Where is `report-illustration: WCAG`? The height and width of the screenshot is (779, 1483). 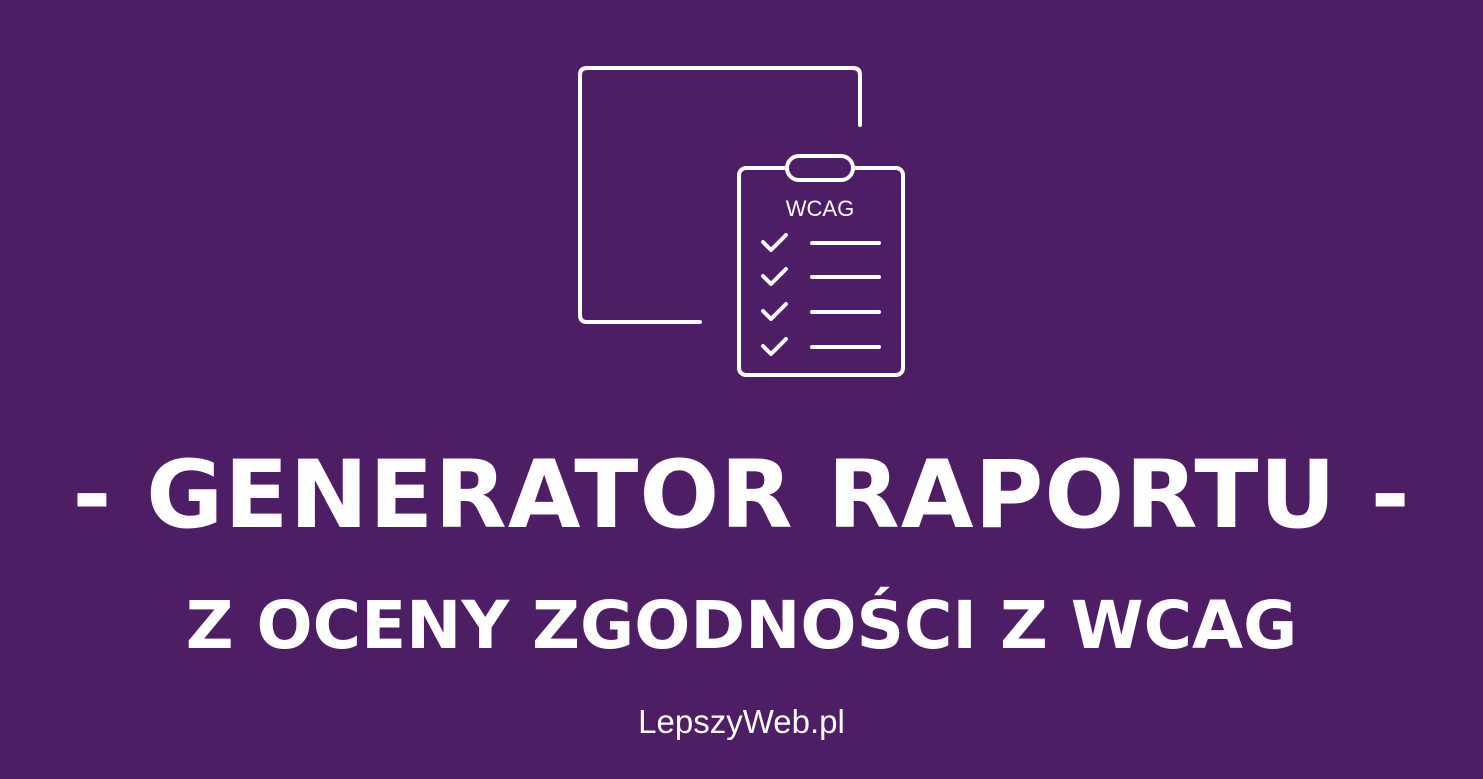
report-illustration: WCAG is located at coordinates (740, 220).